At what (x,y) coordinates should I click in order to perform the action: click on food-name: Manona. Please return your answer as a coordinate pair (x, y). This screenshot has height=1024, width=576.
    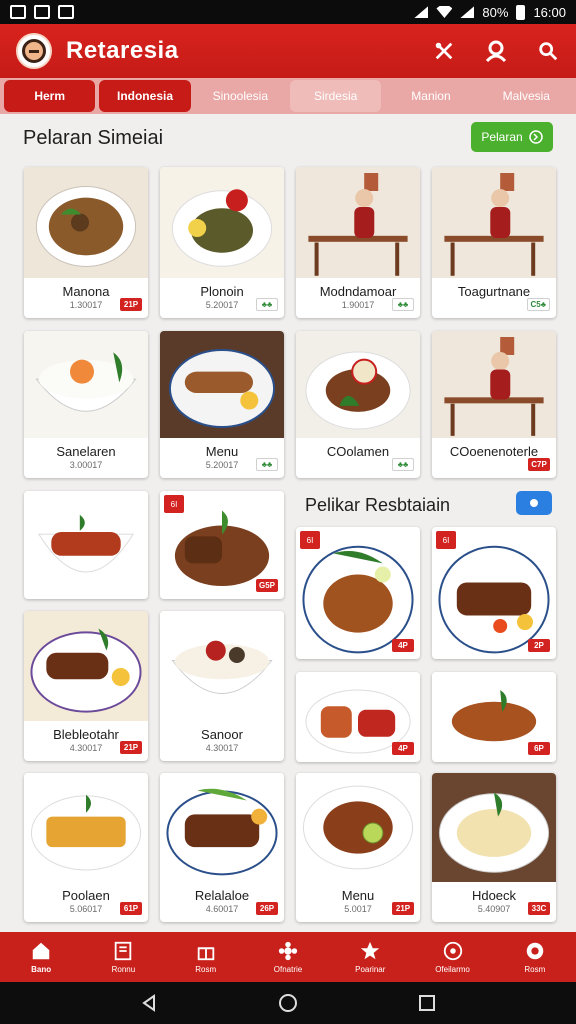
    Looking at the image, I should click on (86, 291).